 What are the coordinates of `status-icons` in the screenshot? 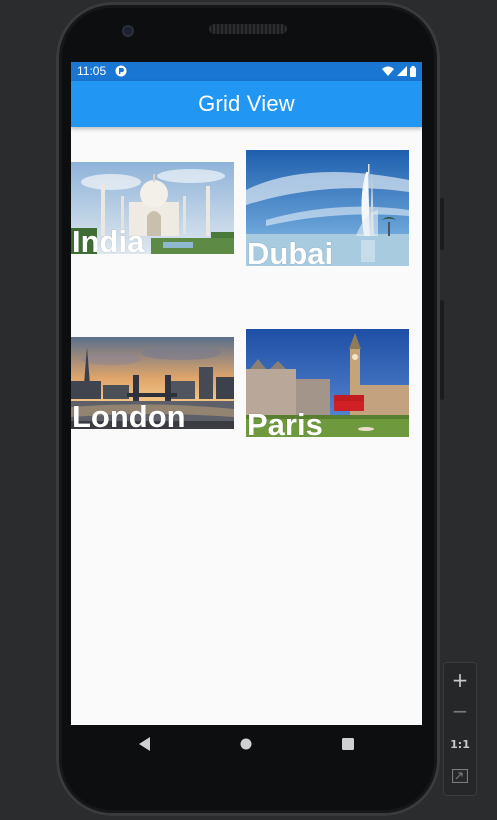 It's located at (399, 71).